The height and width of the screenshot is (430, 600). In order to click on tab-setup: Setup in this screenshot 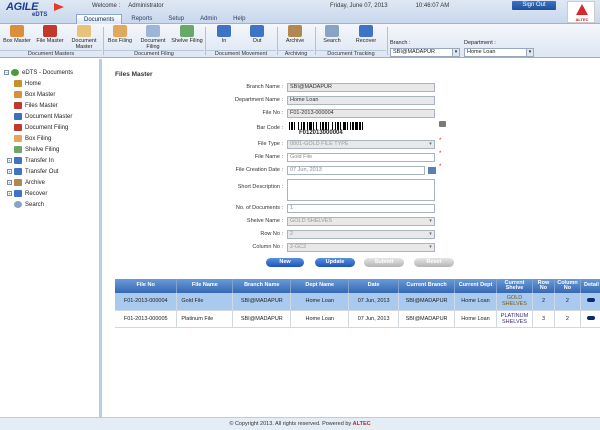, I will do `click(176, 19)`.